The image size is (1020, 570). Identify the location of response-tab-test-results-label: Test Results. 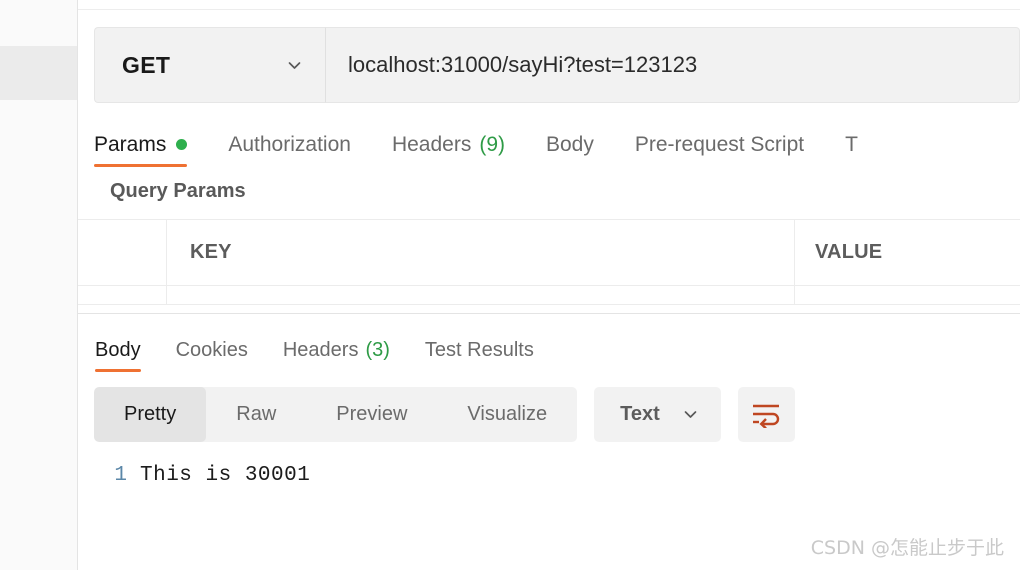
(479, 350).